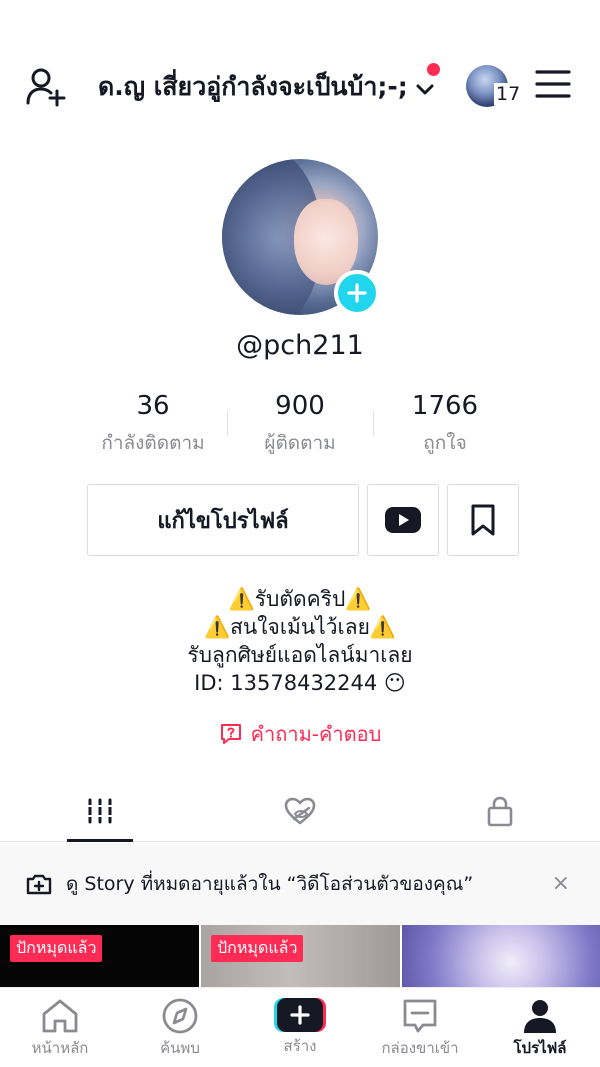 This screenshot has width=600, height=1067. Describe the element at coordinates (180, 1048) in the screenshot. I see `nav-discover-label: ค้นพบ` at that location.